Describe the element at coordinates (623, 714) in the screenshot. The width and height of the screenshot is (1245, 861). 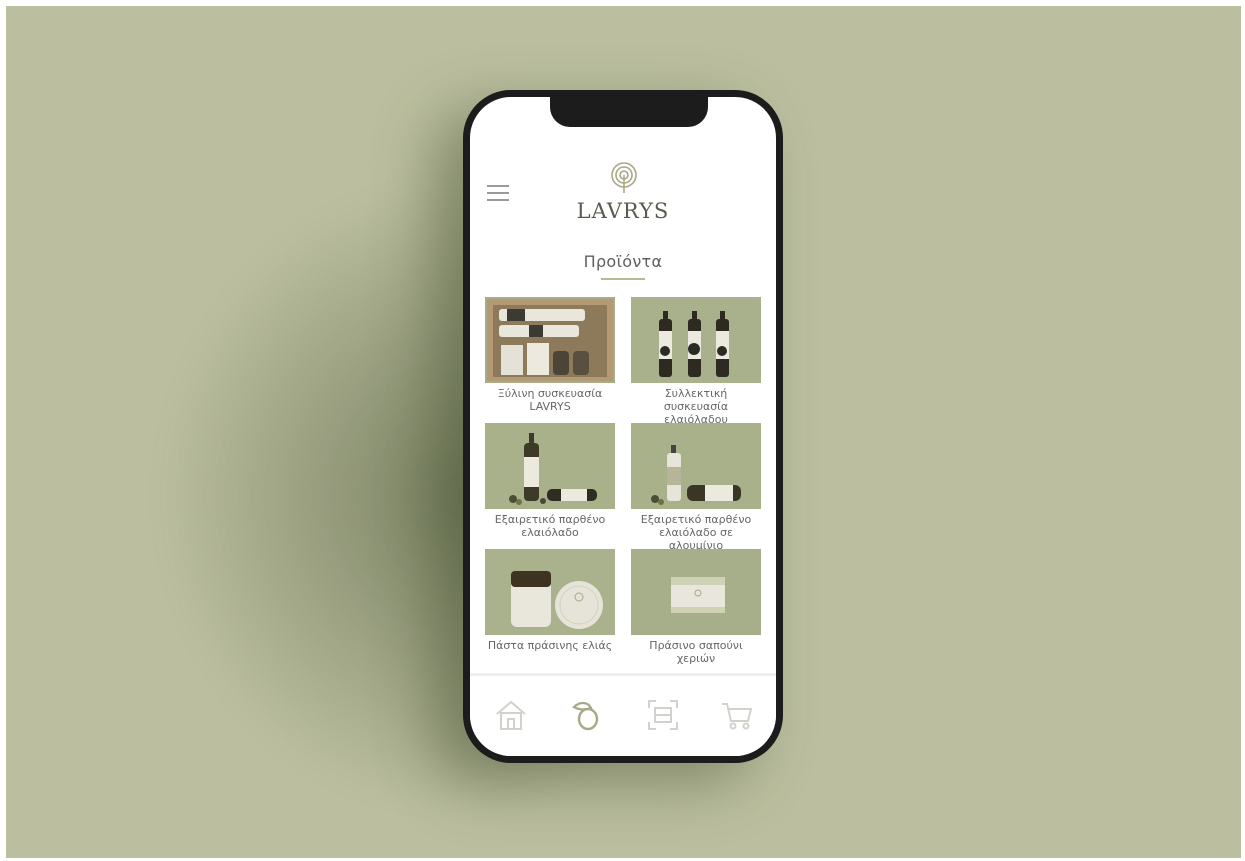
I see `bottom-nav-bar` at that location.